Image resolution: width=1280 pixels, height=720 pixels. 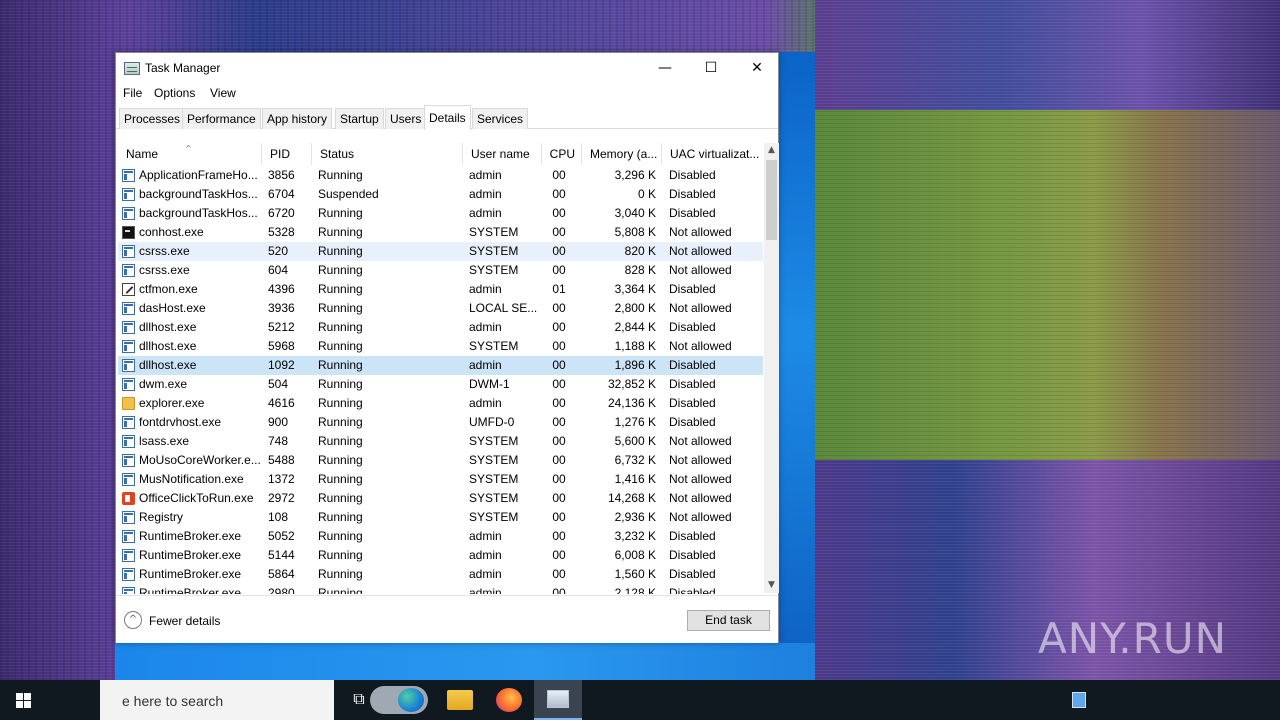 I want to click on column-header-status: Status, so click(x=387, y=154).